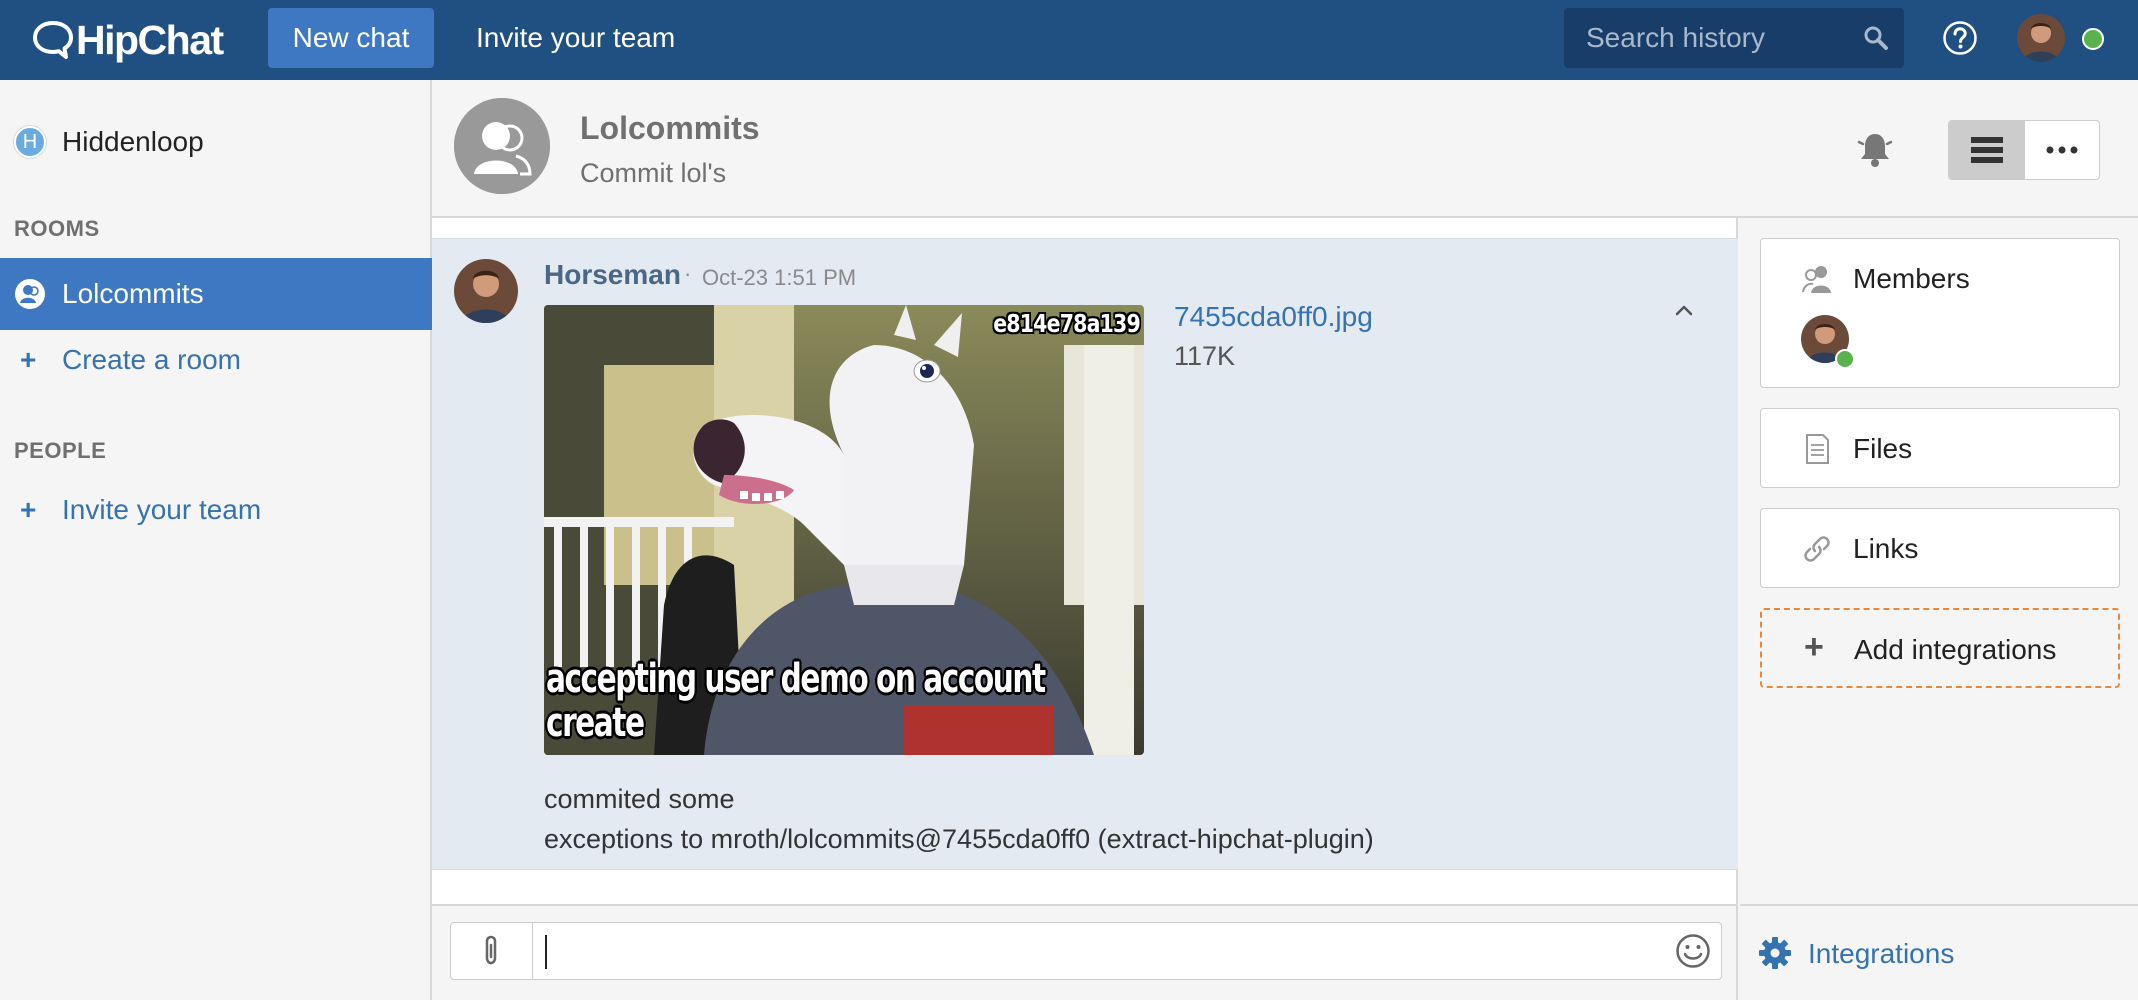  Describe the element at coordinates (639, 799) in the screenshot. I see `message-line: commited some` at that location.